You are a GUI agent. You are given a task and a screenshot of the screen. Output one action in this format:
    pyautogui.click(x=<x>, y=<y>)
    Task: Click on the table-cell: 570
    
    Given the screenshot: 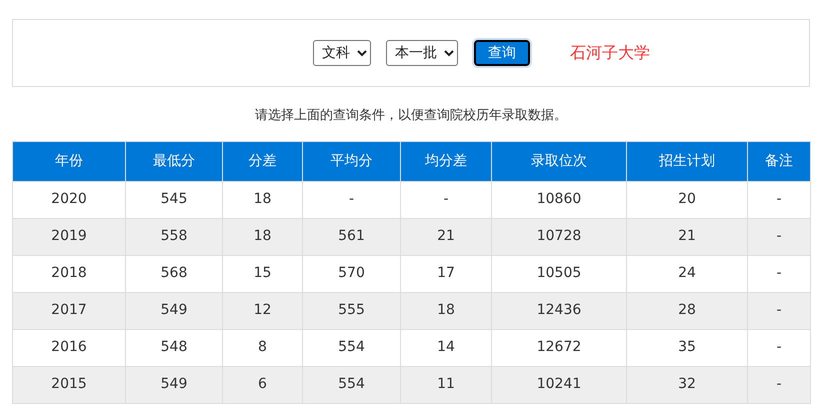 What is the action you would take?
    pyautogui.click(x=351, y=273)
    